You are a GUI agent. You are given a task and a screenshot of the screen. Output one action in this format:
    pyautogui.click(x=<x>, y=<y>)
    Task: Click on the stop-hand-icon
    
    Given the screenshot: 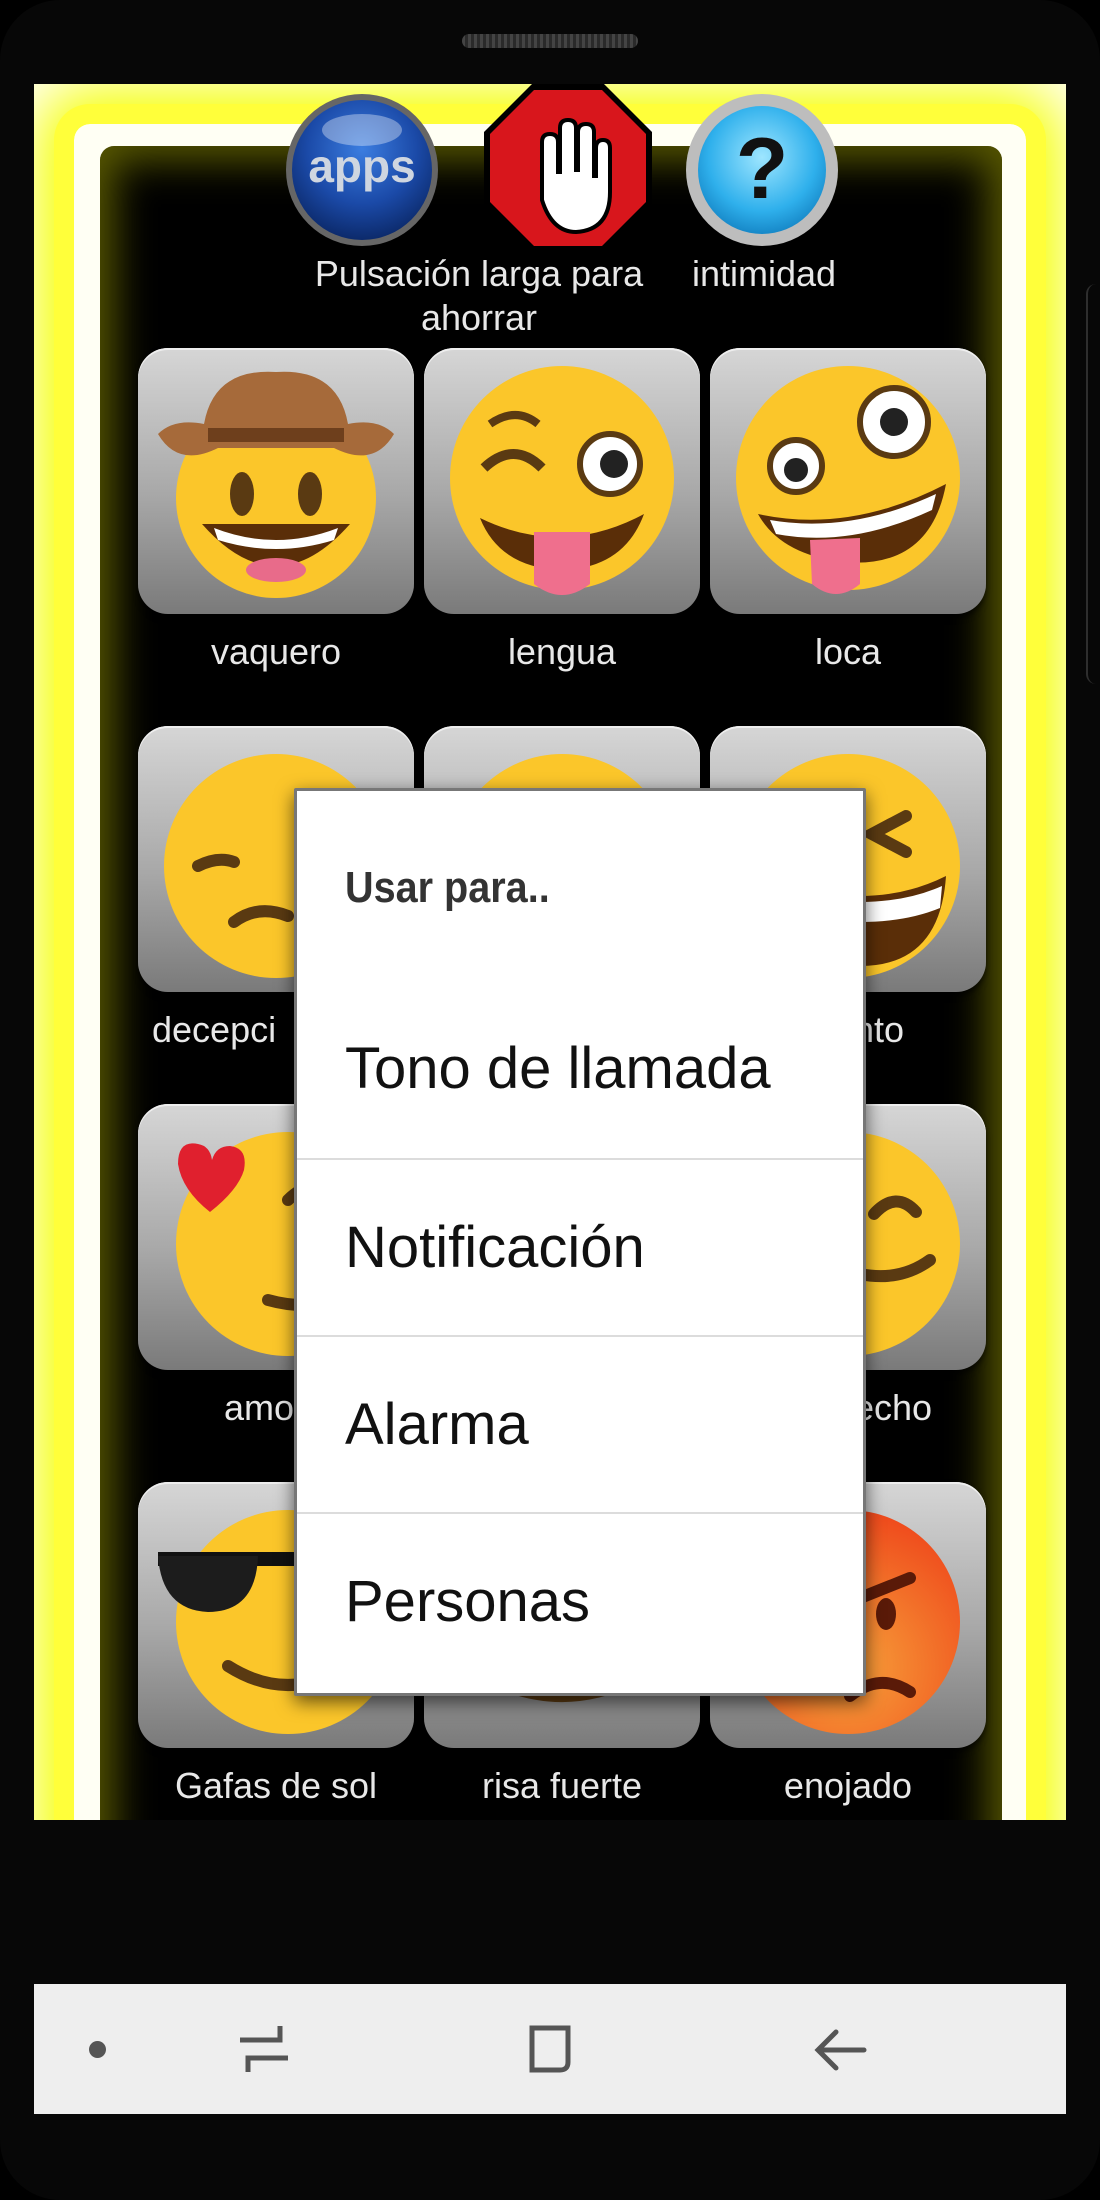 What is the action you would take?
    pyautogui.click(x=568, y=168)
    